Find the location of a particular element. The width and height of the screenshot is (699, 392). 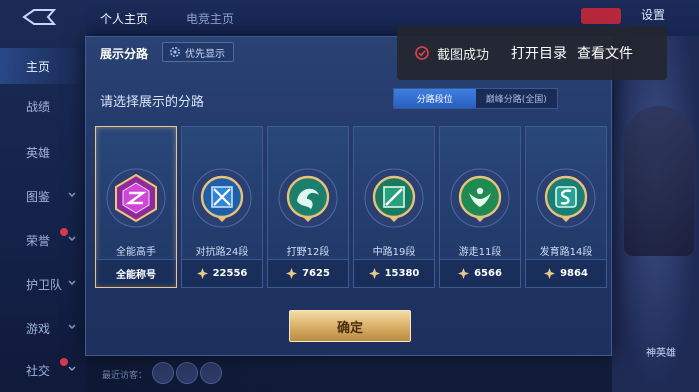

tab-lane-rank: 分路段位 is located at coordinates (435, 98).